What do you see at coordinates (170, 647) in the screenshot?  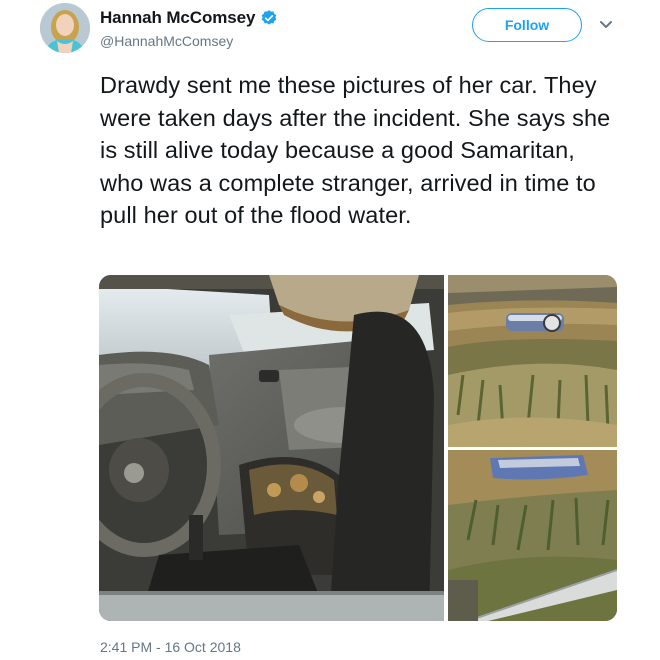 I see `tweet-timestamp: 2:41 PM - 16 Oct 2018` at bounding box center [170, 647].